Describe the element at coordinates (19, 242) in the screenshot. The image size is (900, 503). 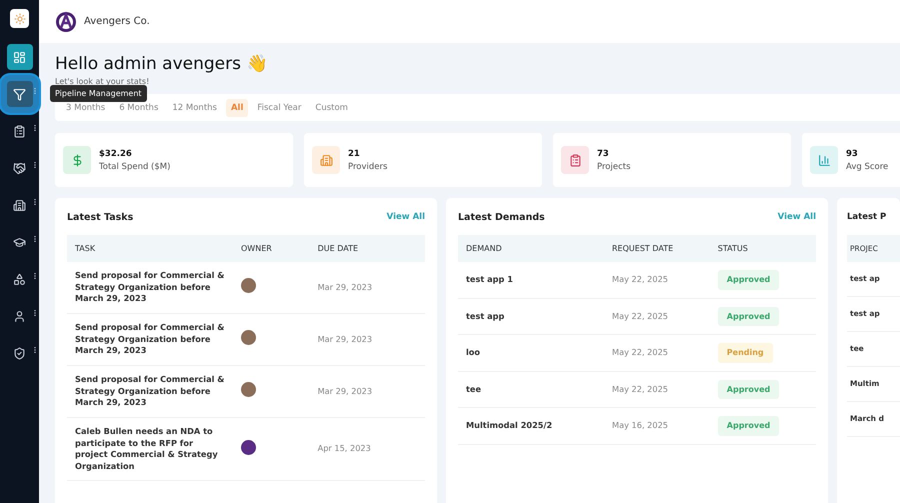
I see `cap-icon` at that location.